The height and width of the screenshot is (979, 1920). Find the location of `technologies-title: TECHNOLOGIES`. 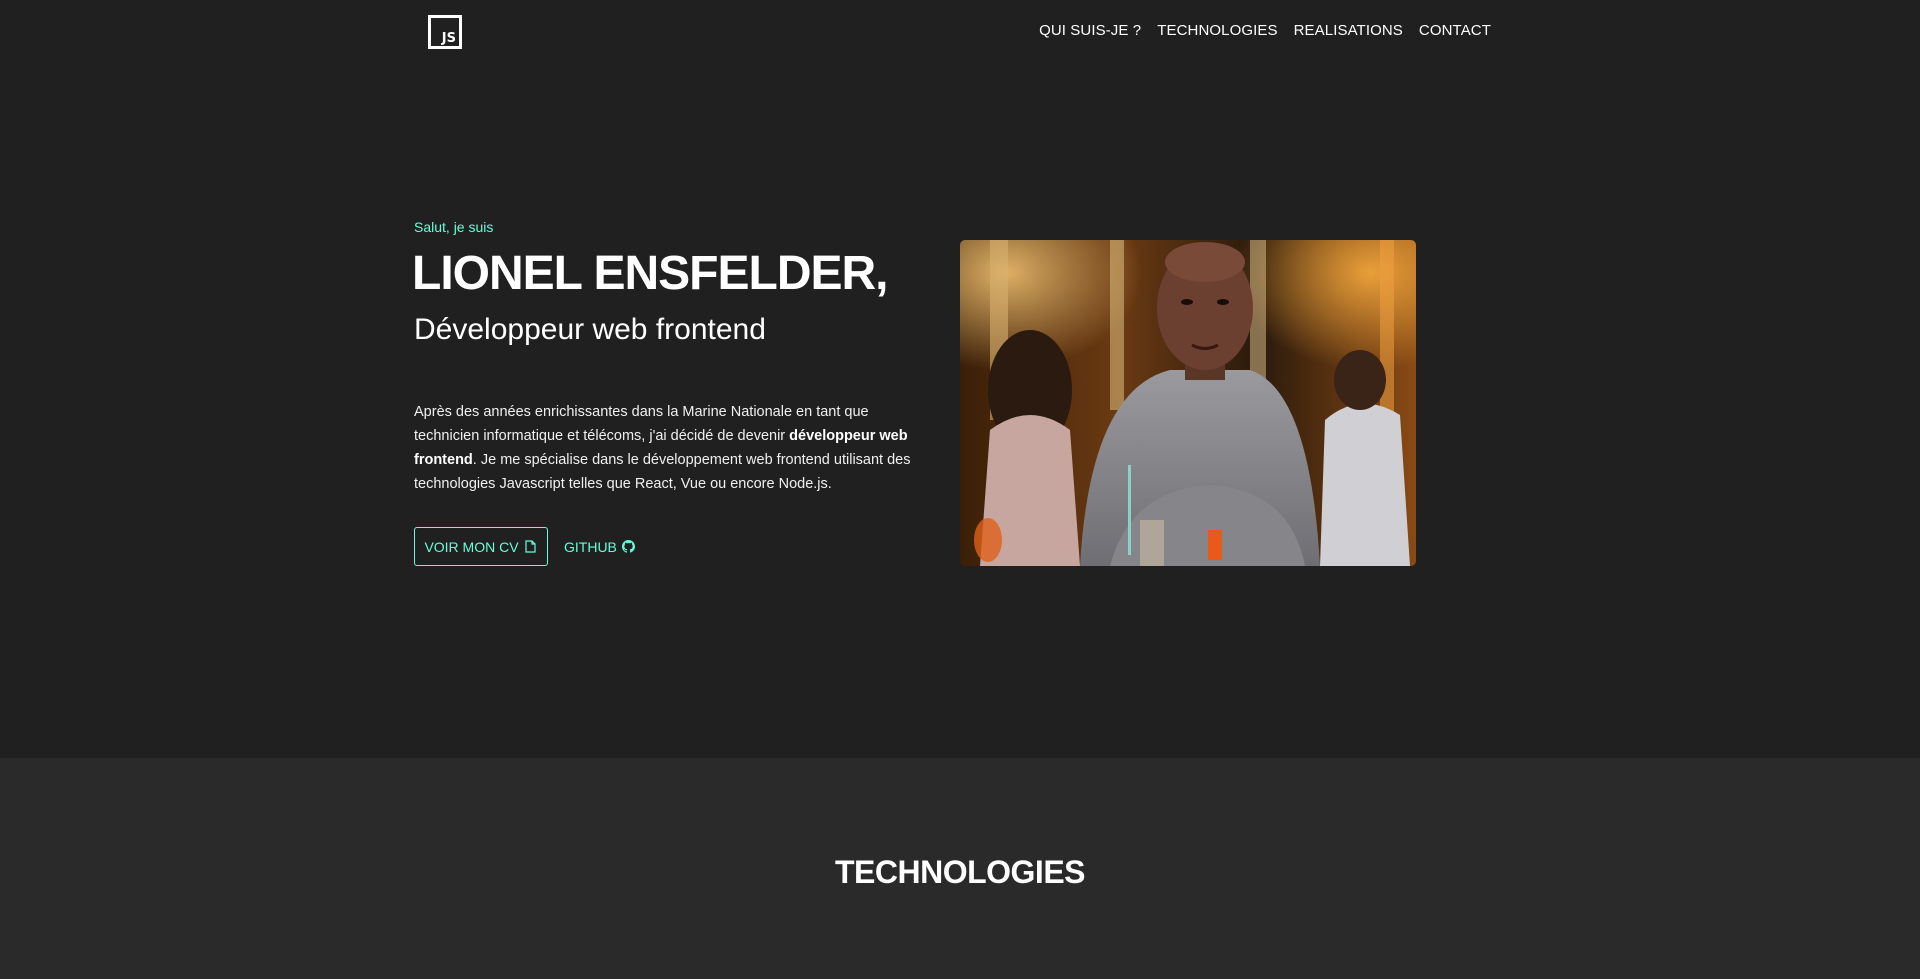

technologies-title: TECHNOLOGIES is located at coordinates (960, 872).